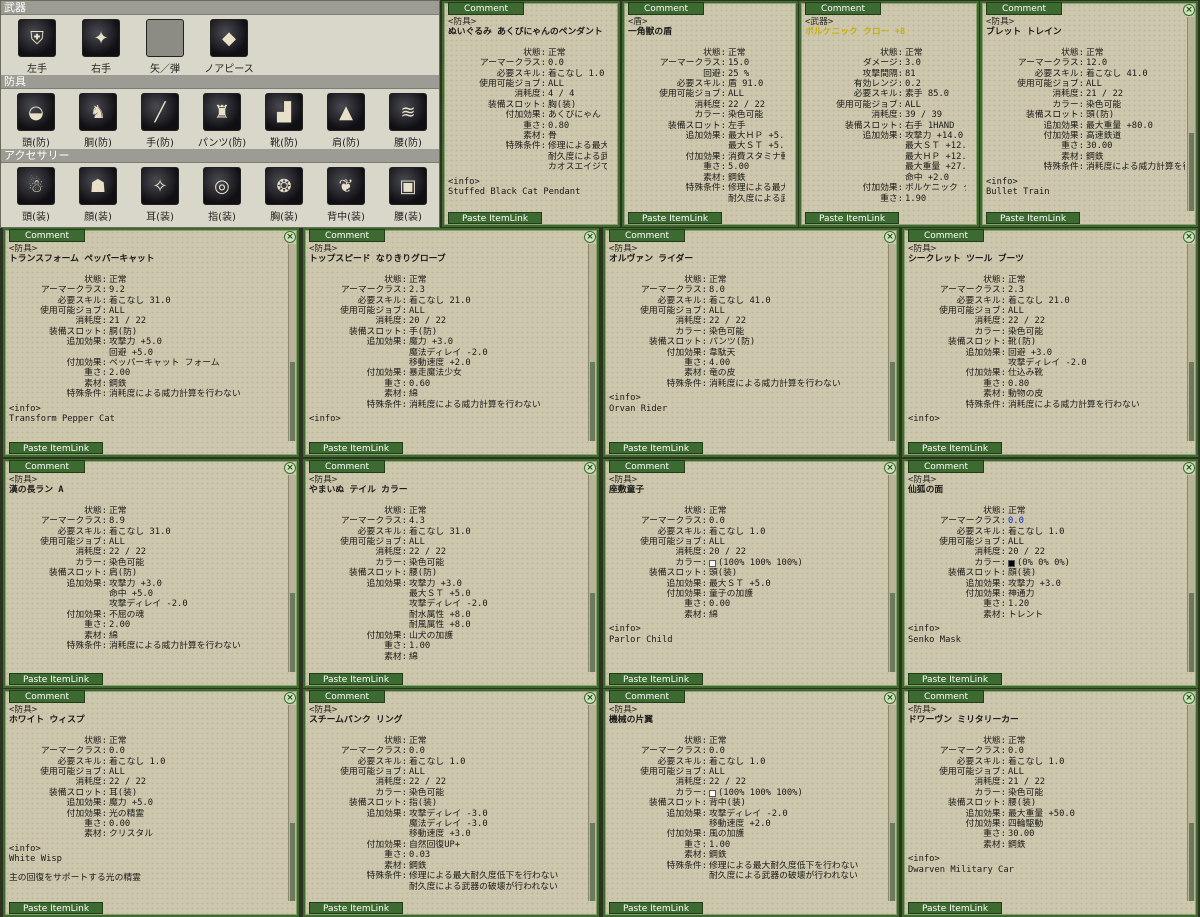  What do you see at coordinates (408, 112) in the screenshot?
I see `waist-icon: ≋` at bounding box center [408, 112].